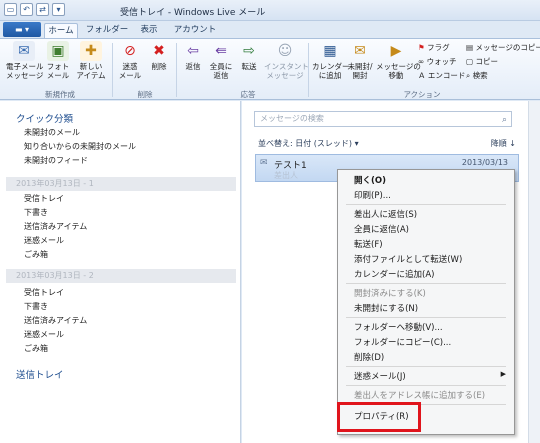  Describe the element at coordinates (421, 47) in the screenshot. I see `flag-icon: ⚑` at that location.